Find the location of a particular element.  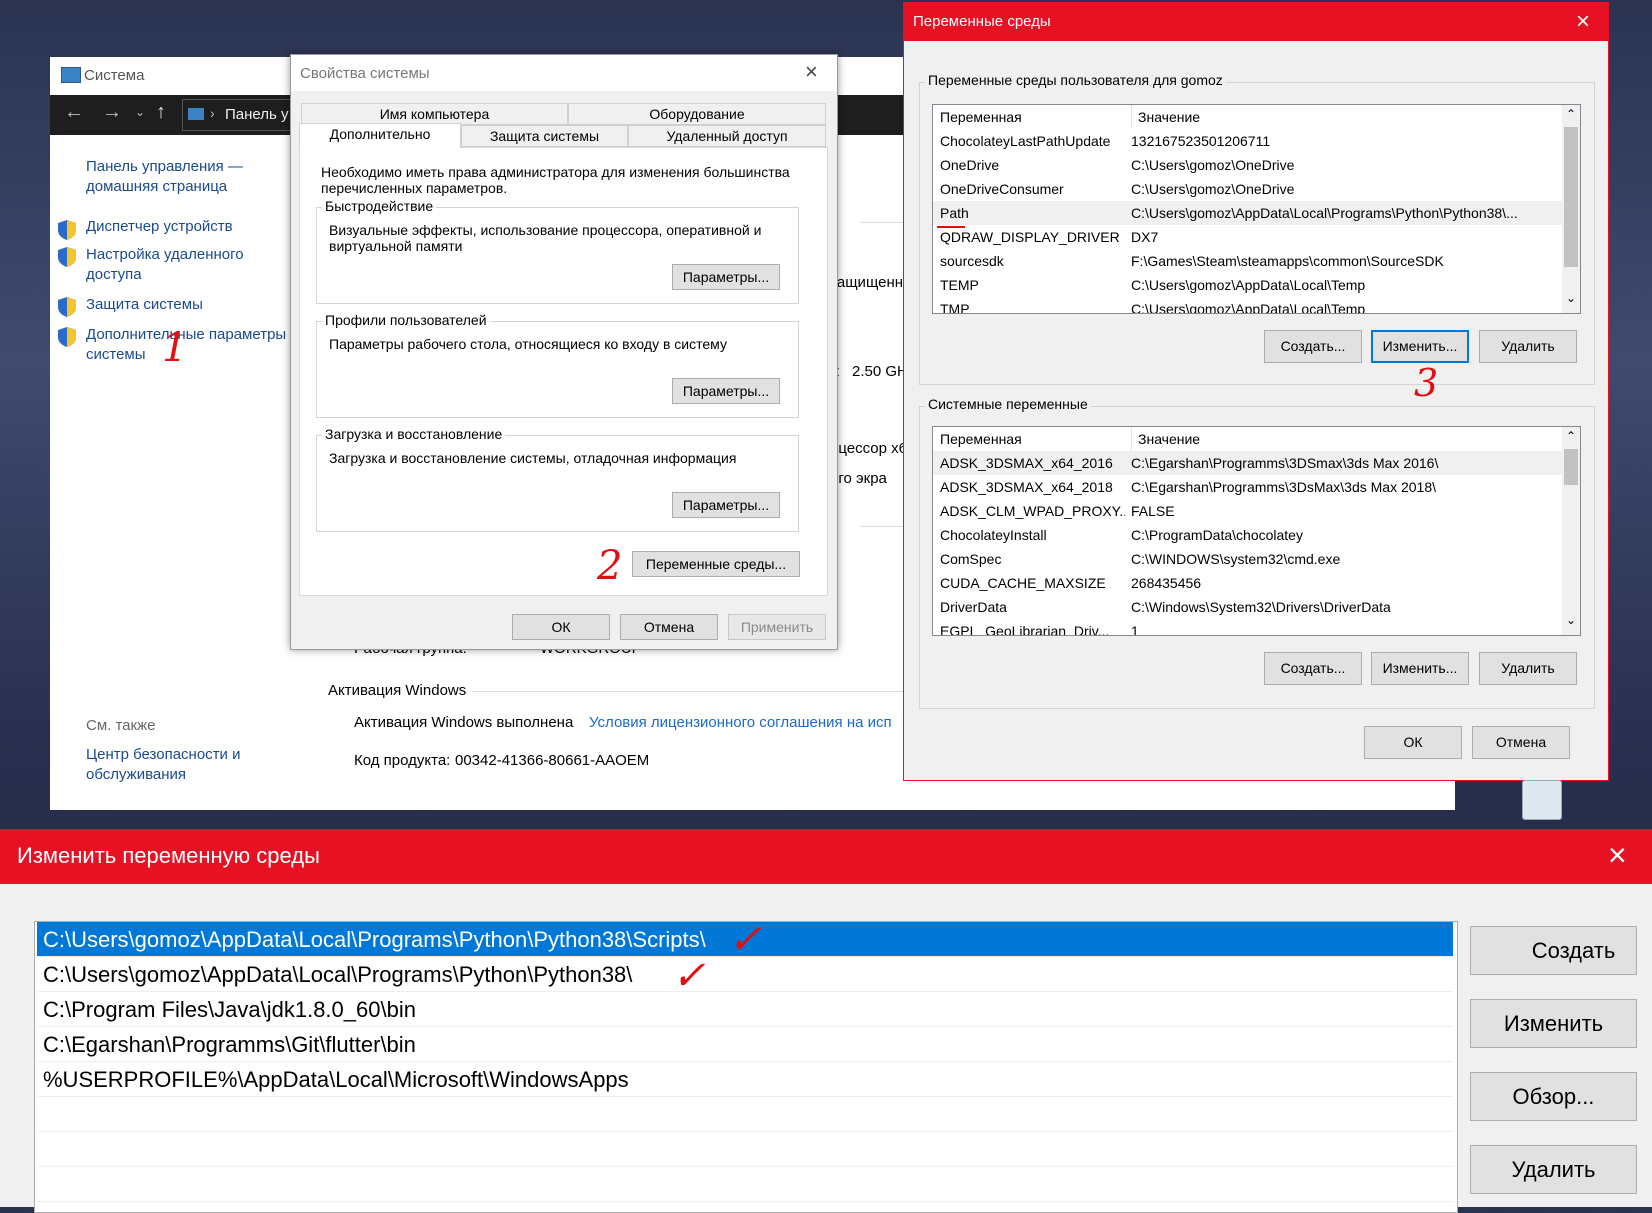

create-entry-button: Создать is located at coordinates (1553, 950).